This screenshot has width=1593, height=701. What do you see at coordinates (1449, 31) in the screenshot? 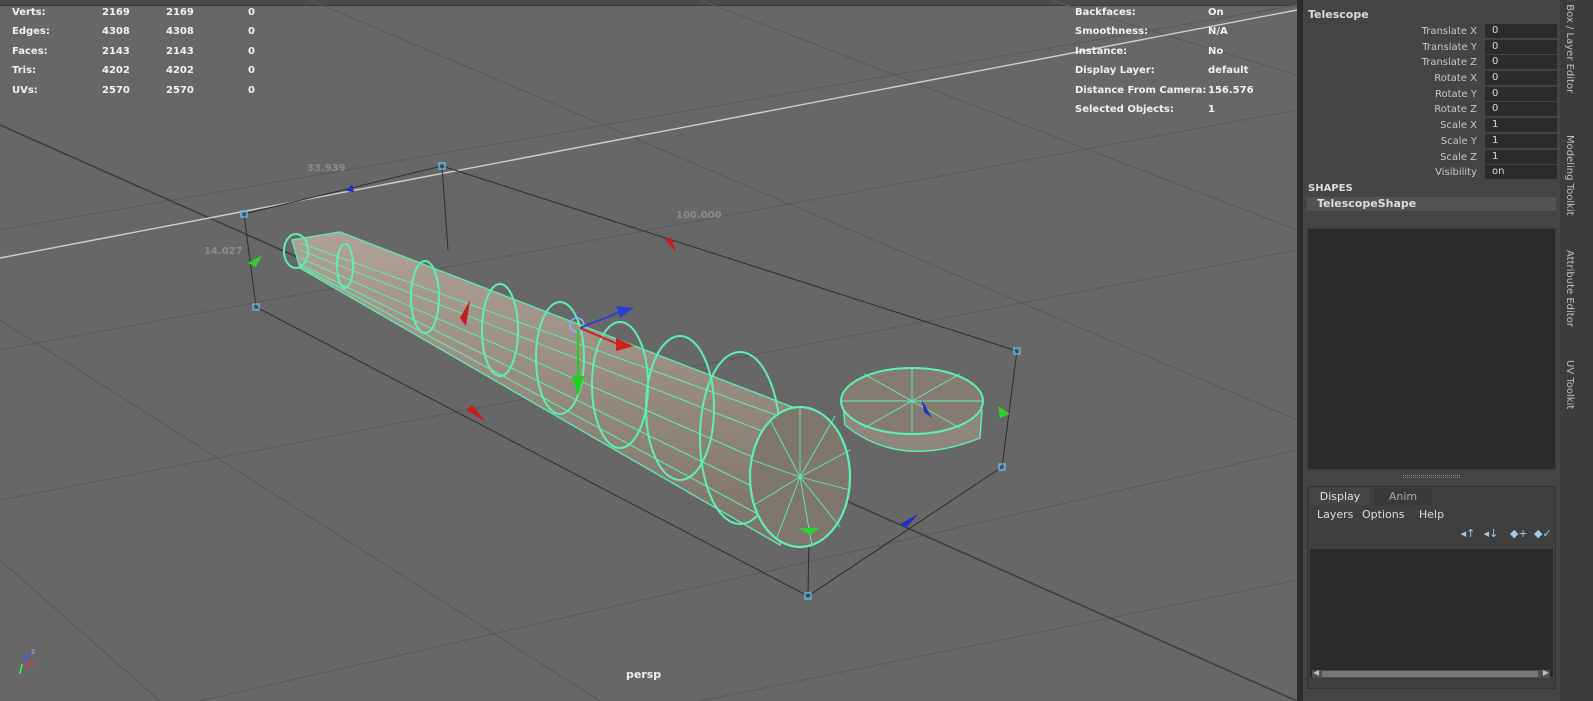
I see `attr-label: Translate X` at bounding box center [1449, 31].